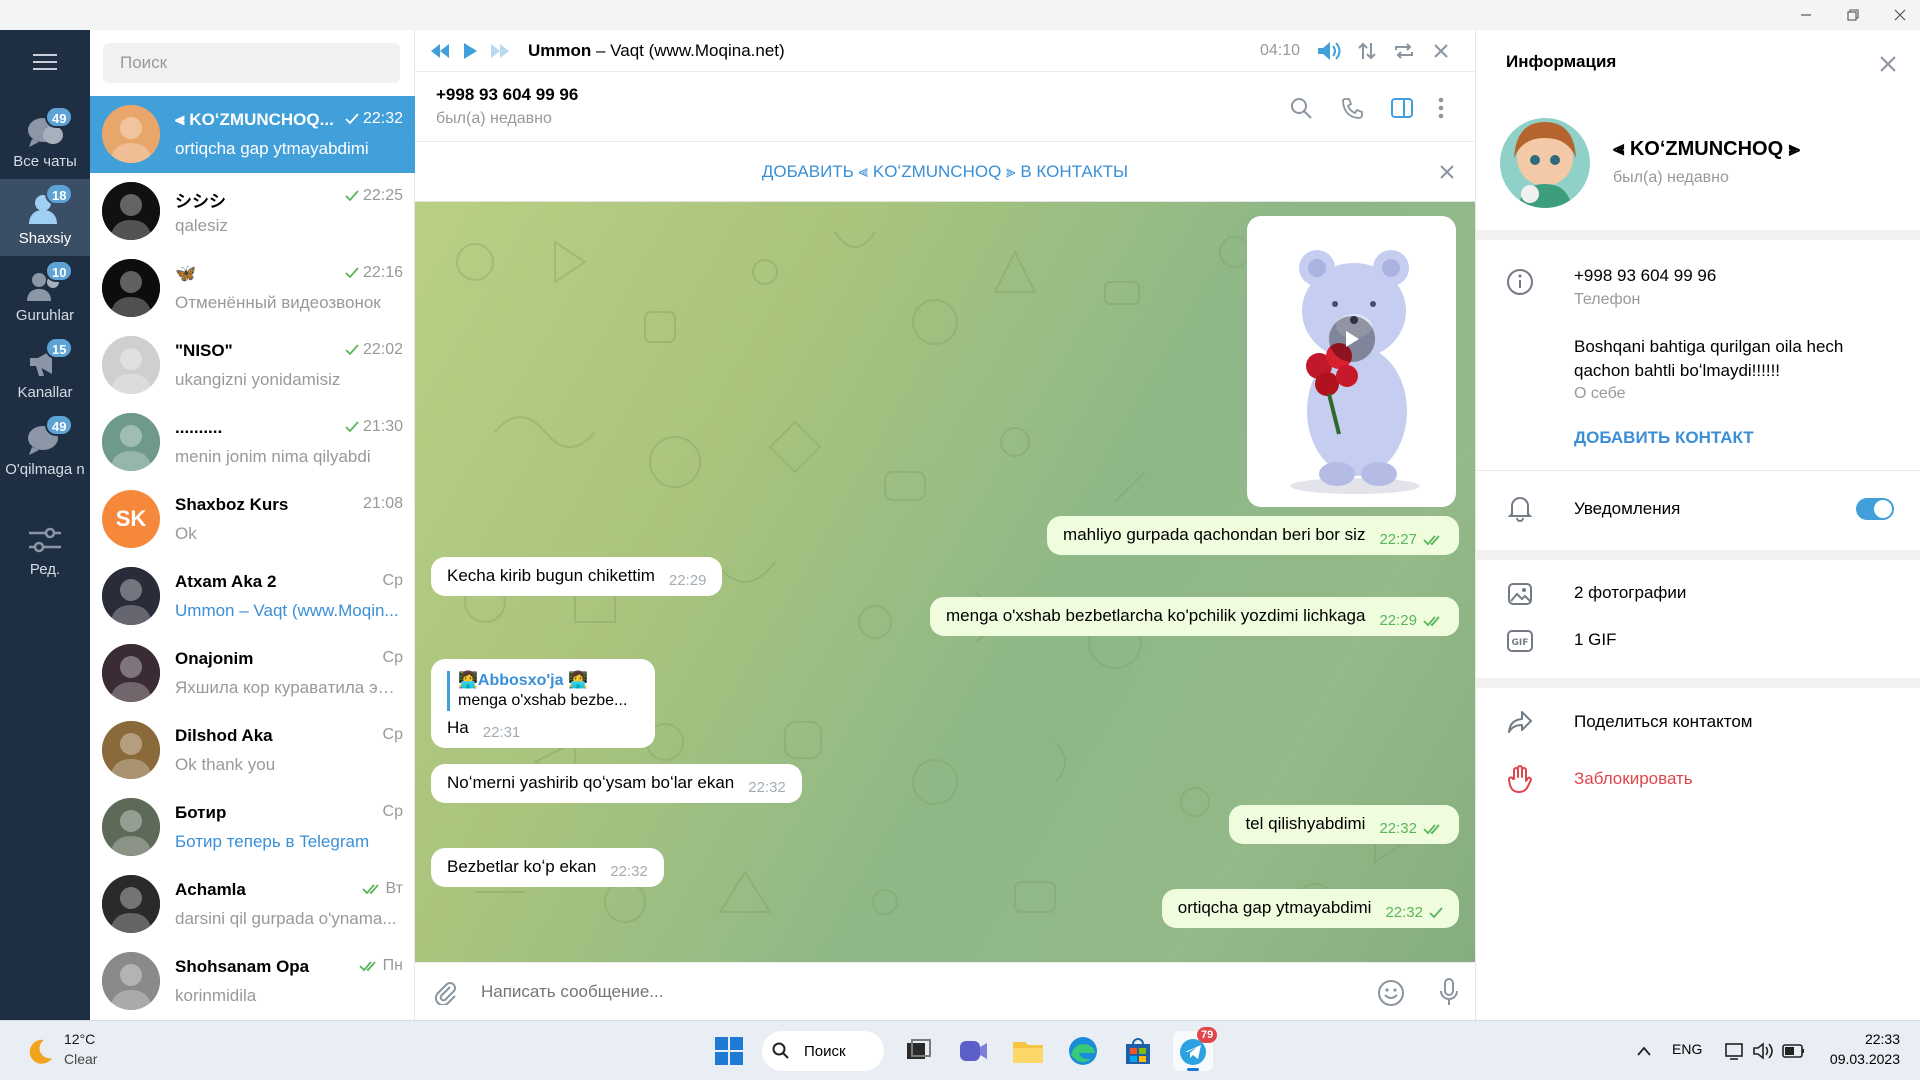 Image resolution: width=1920 pixels, height=1080 pixels. What do you see at coordinates (252, 827) in the screenshot?
I see `chat-list-item: Ботир Ср Ботир теперь в Telegram` at bounding box center [252, 827].